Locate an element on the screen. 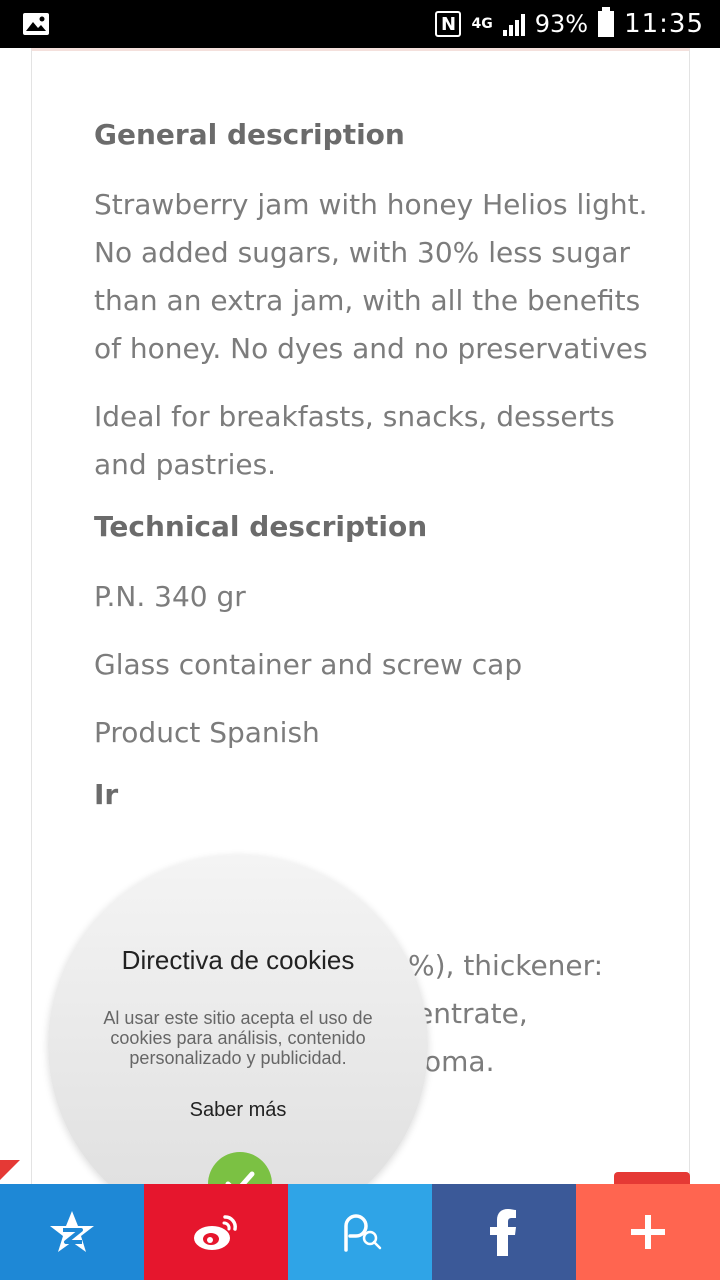 The height and width of the screenshot is (1280, 720). clock: 11:35 is located at coordinates (664, 24).